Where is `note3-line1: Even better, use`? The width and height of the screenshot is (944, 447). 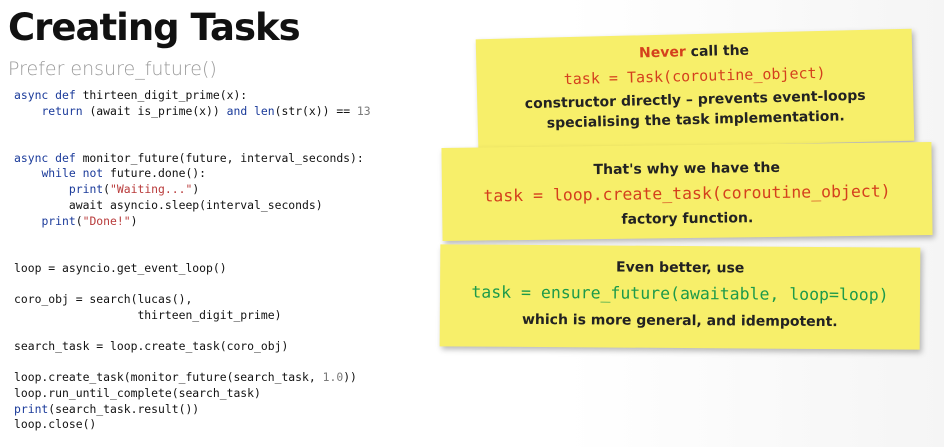 note3-line1: Even better, use is located at coordinates (680, 268).